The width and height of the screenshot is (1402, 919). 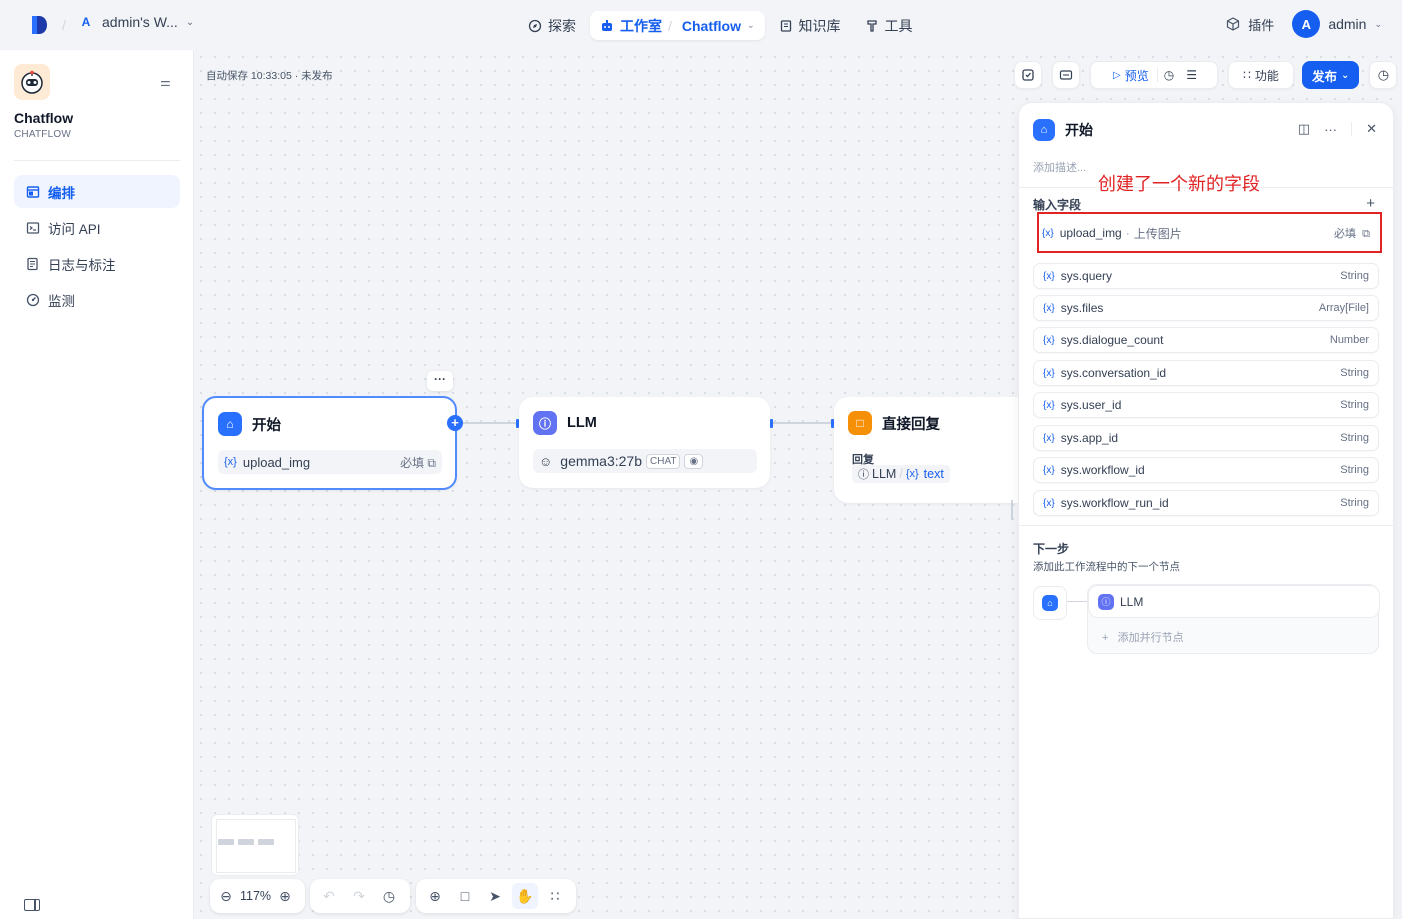 What do you see at coordinates (32, 82) in the screenshot?
I see `app-icon` at bounding box center [32, 82].